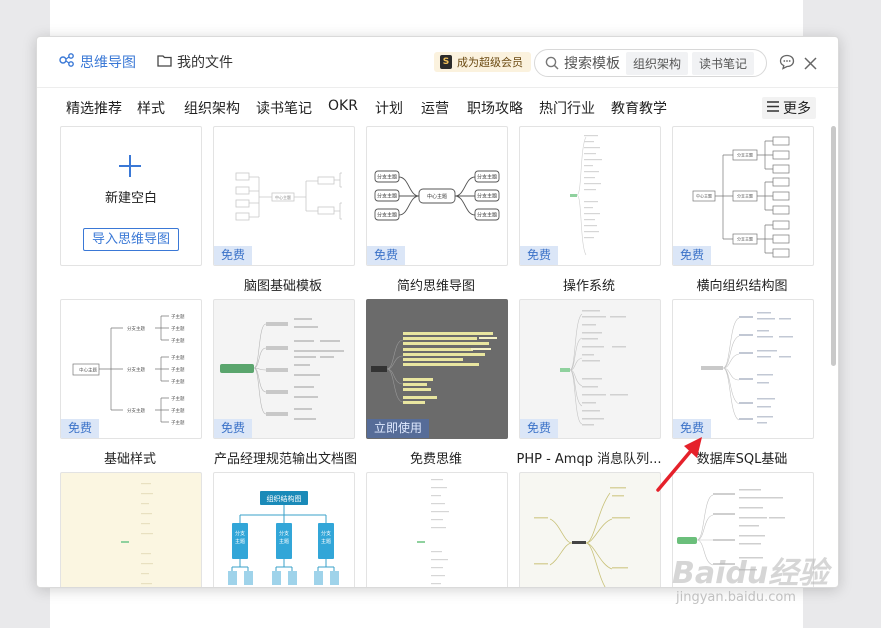 The image size is (881, 628). Describe the element at coordinates (679, 464) in the screenshot. I see `arrow-annotation` at that location.